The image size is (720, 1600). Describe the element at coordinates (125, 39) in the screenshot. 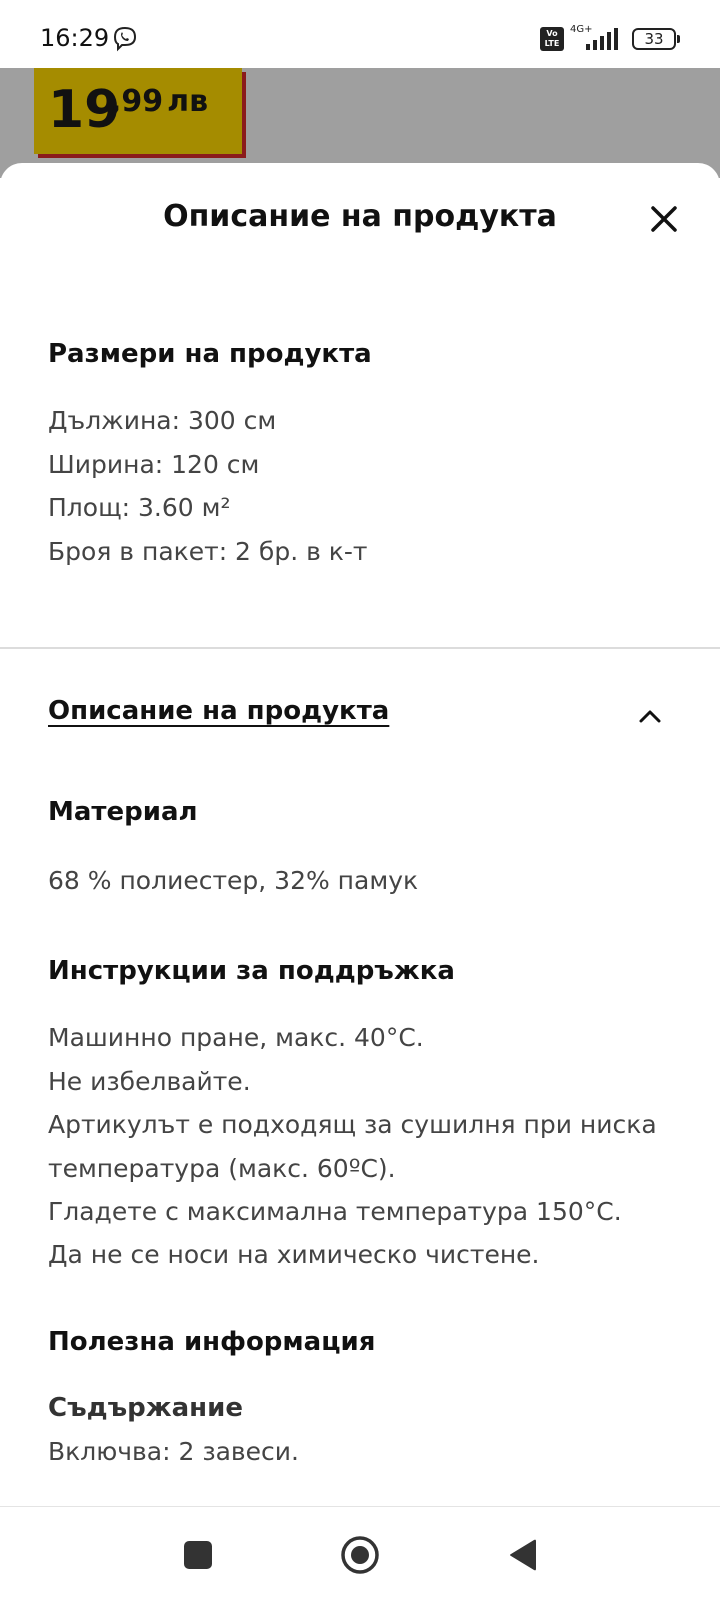

I see `viber-icon` at that location.